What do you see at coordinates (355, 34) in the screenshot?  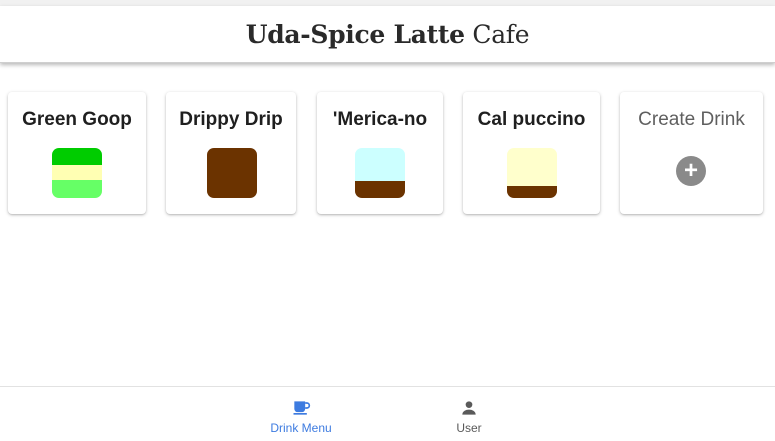 I see `app-title-bold: Uda-Spice Latte` at bounding box center [355, 34].